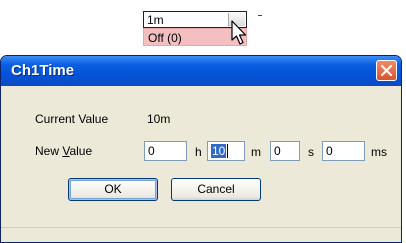  Describe the element at coordinates (113, 189) in the screenshot. I see `ok-button: OK` at that location.